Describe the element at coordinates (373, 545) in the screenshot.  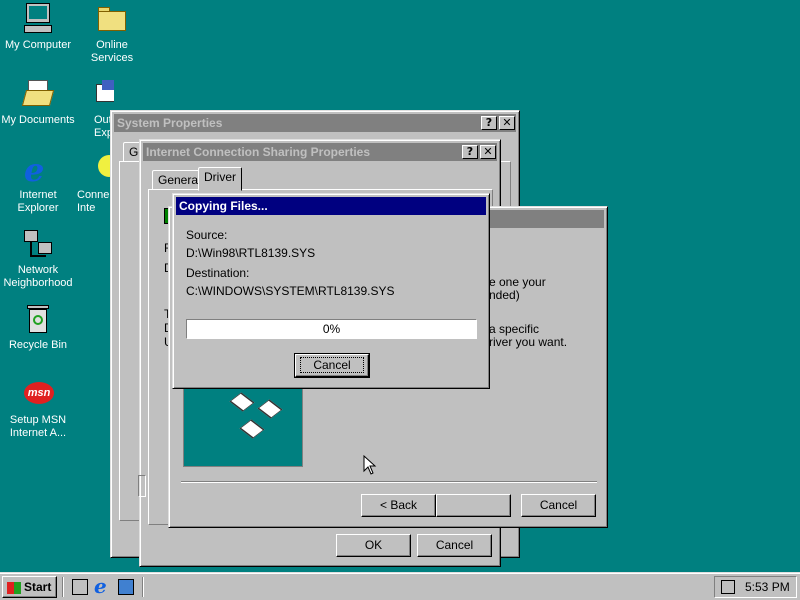
I see `ok-button: OK` at that location.